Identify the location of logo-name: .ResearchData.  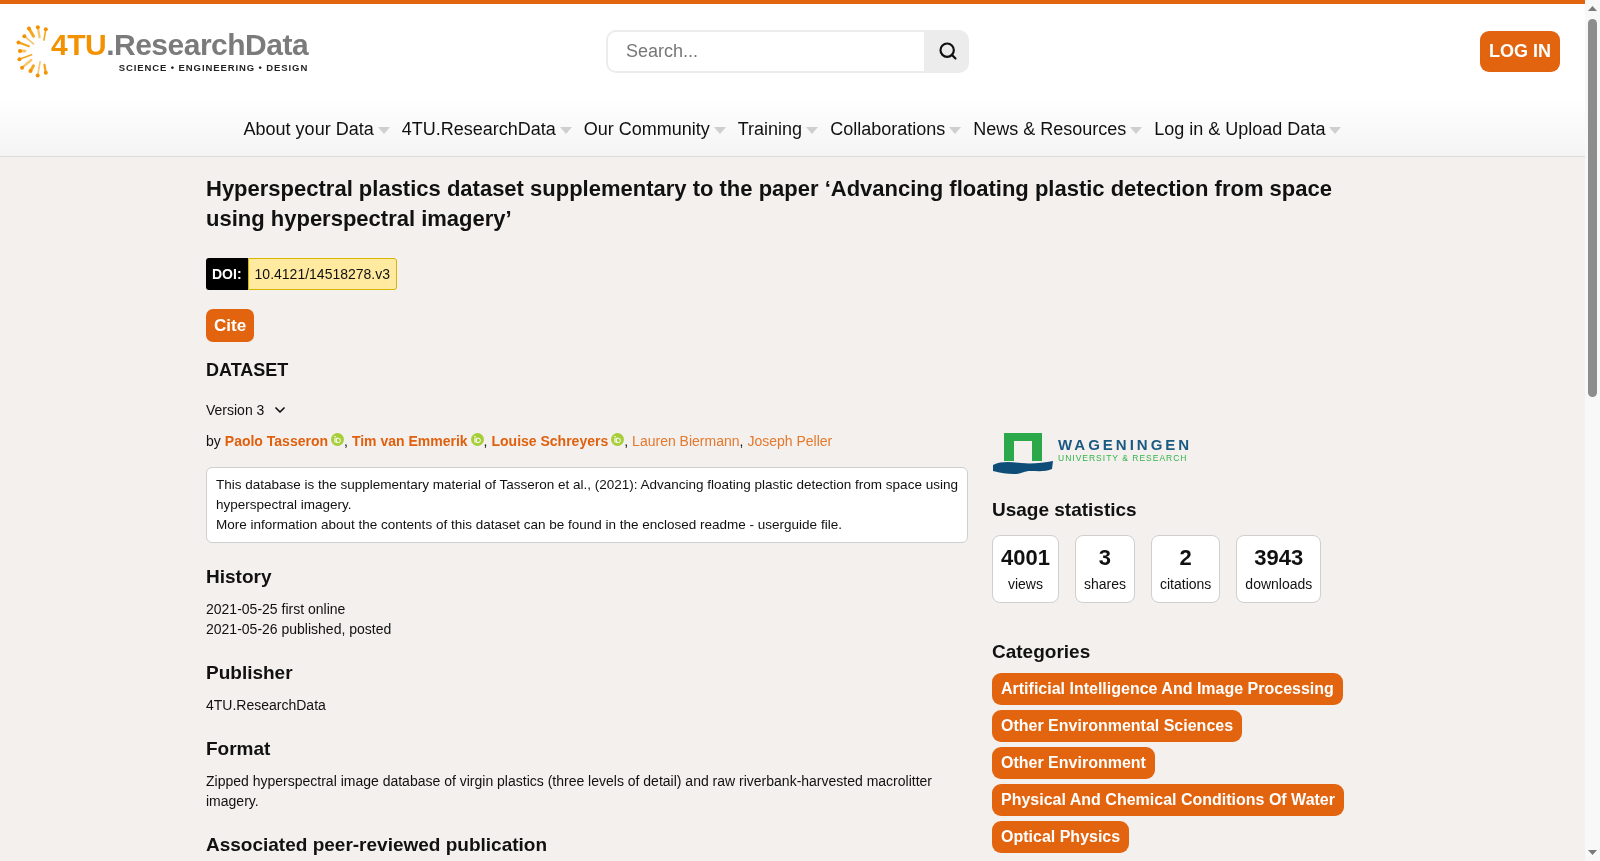
(207, 45).